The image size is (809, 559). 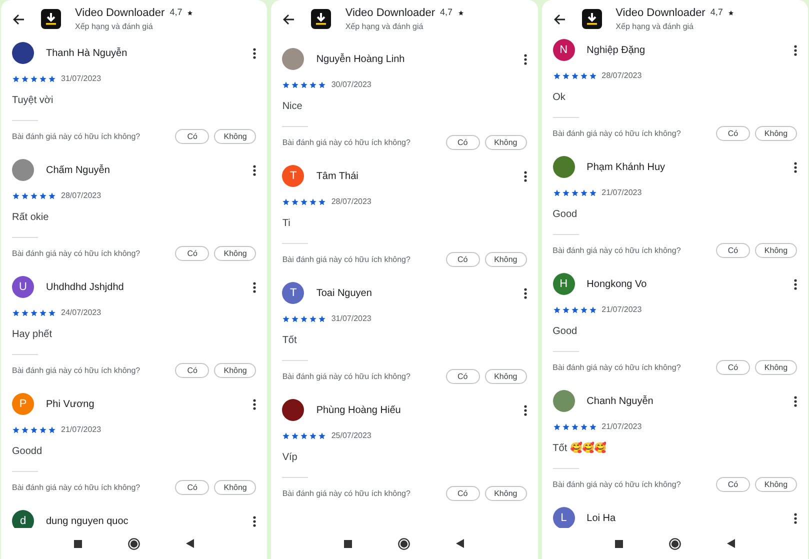 What do you see at coordinates (85, 287) in the screenshot?
I see `reviewer-name: Uhdhdhd Jshjdhd` at bounding box center [85, 287].